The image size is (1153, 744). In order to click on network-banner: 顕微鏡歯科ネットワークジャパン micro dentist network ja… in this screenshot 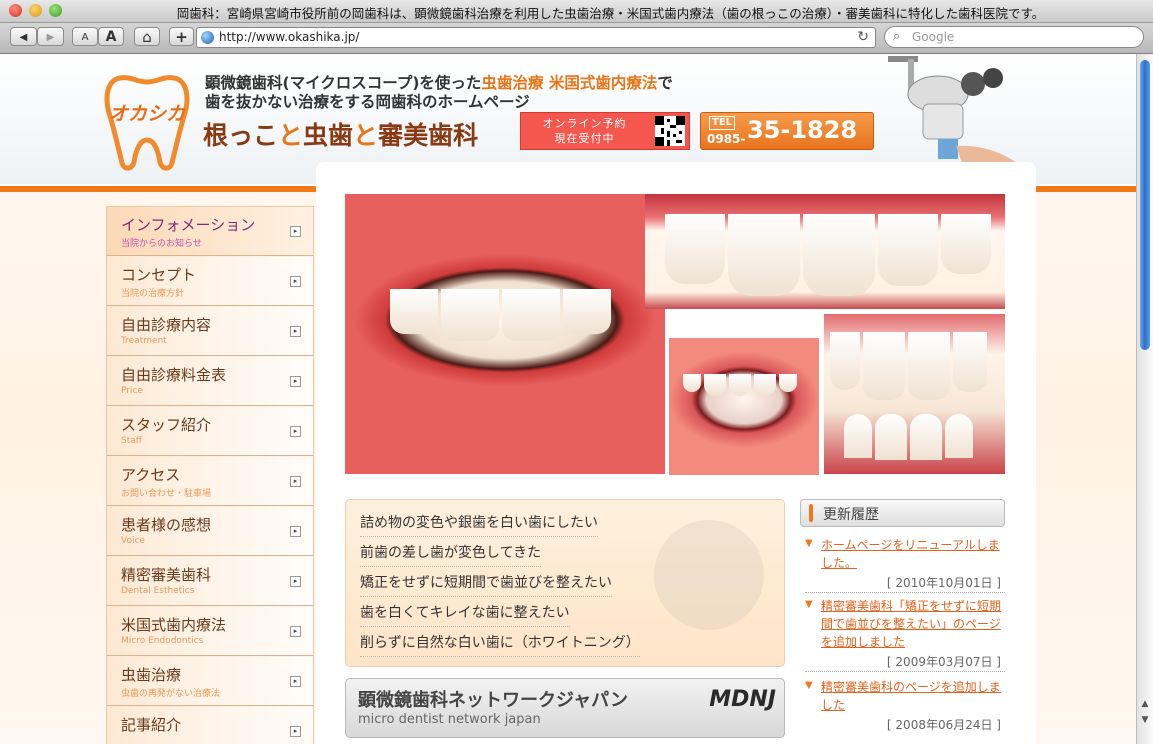, I will do `click(565, 708)`.